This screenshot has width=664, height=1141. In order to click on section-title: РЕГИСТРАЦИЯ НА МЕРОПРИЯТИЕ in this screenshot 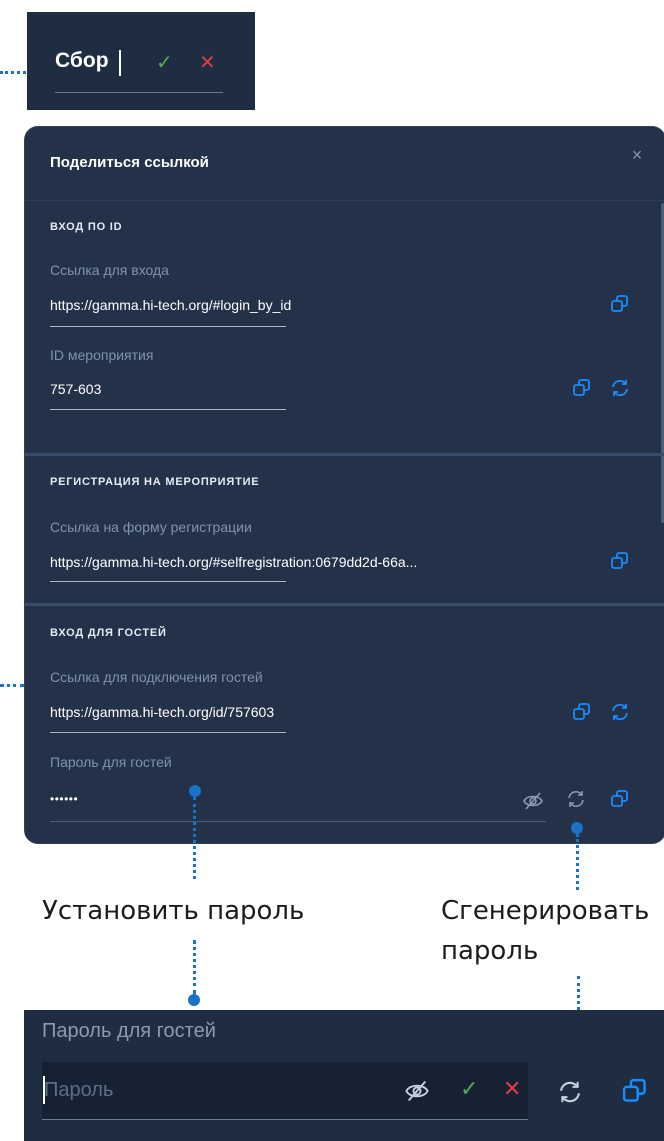, I will do `click(155, 482)`.